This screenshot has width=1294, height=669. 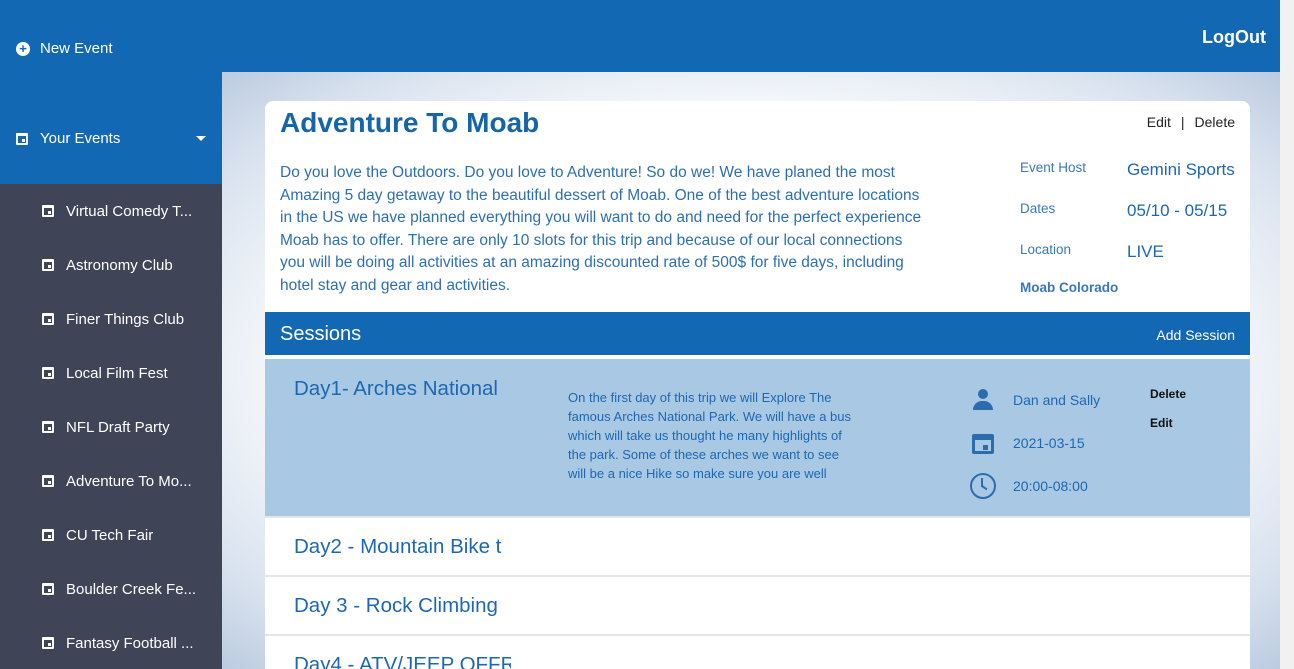 I want to click on session-title: Day2 - Mountain Bike t, so click(x=398, y=546).